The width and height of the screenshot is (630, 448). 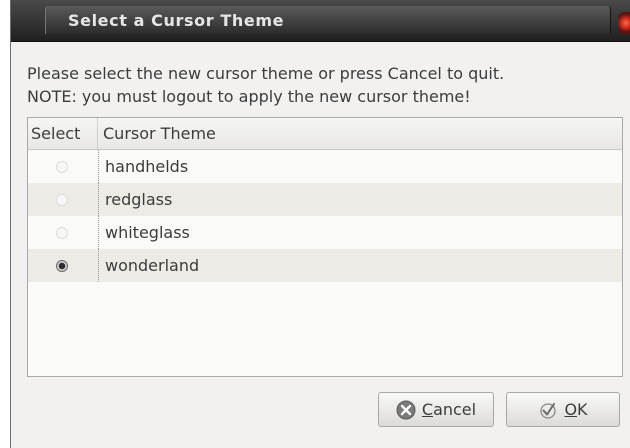 What do you see at coordinates (152, 265) in the screenshot?
I see `theme-name: wonderland` at bounding box center [152, 265].